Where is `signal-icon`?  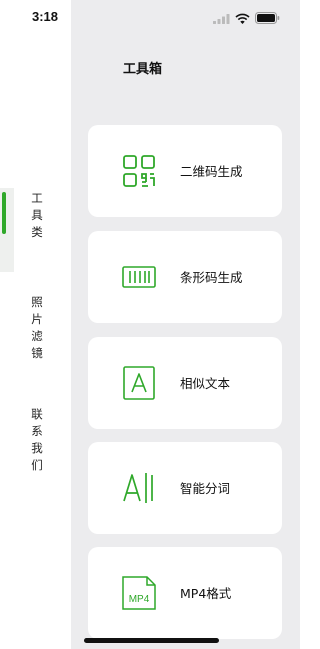
signal-icon is located at coordinates (221, 18).